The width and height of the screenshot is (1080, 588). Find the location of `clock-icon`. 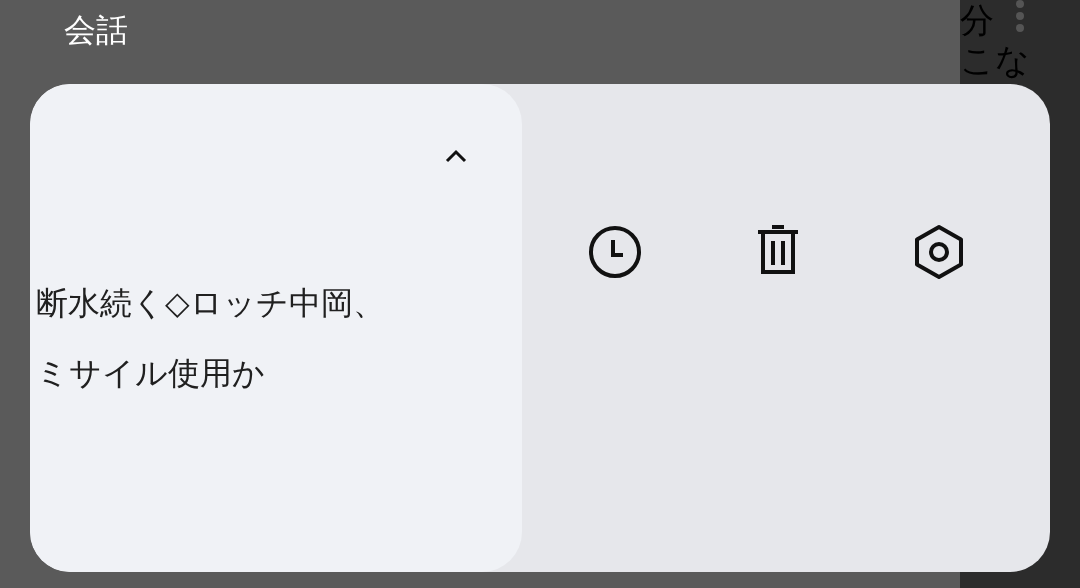

clock-icon is located at coordinates (615, 252).